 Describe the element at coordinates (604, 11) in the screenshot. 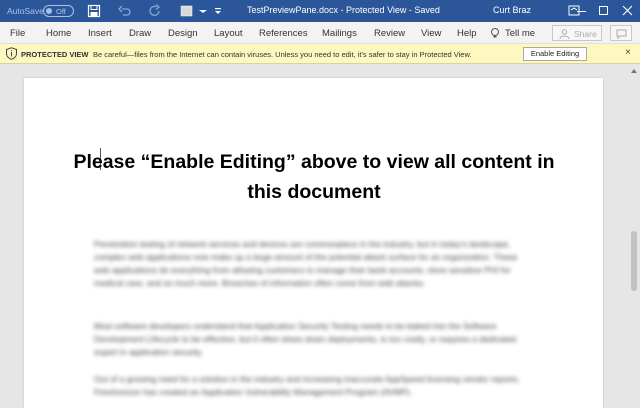

I see `maximize-icon` at that location.